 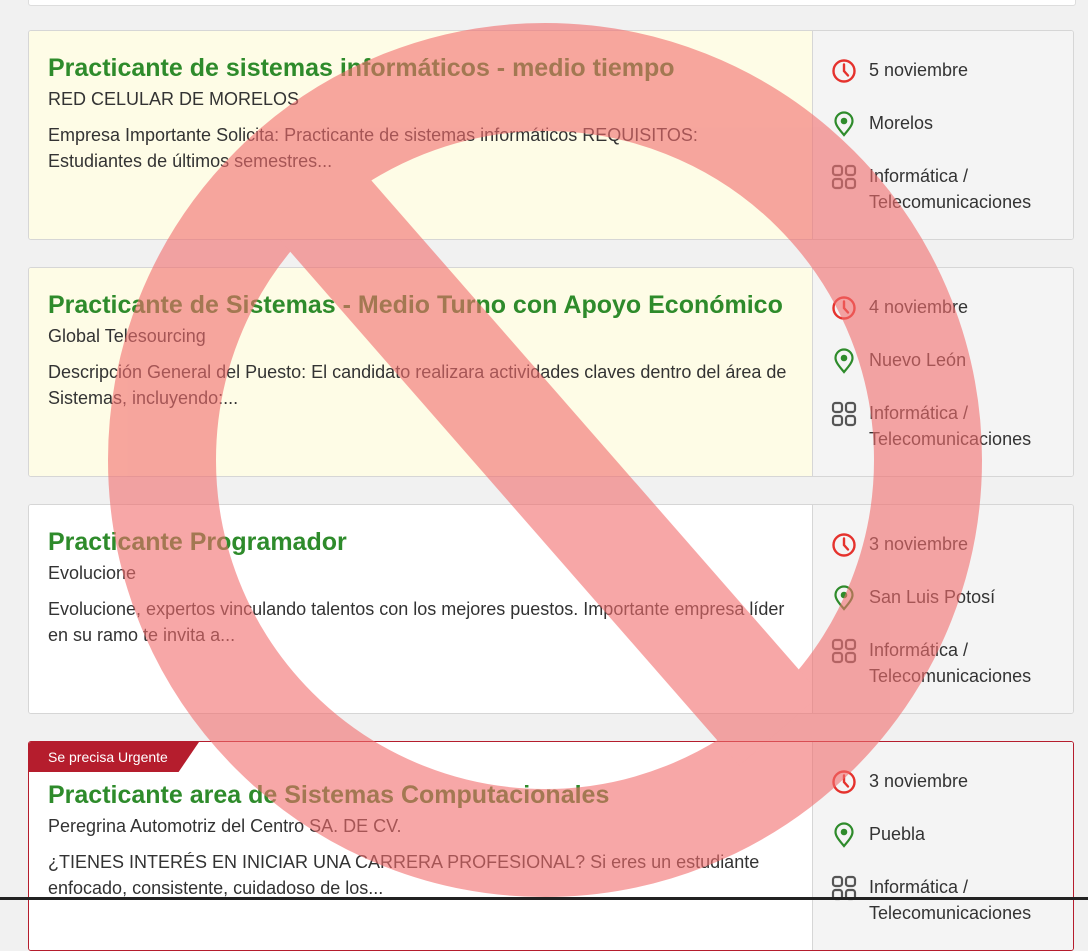 I want to click on job-date: 4 noviembre, so click(x=952, y=320).